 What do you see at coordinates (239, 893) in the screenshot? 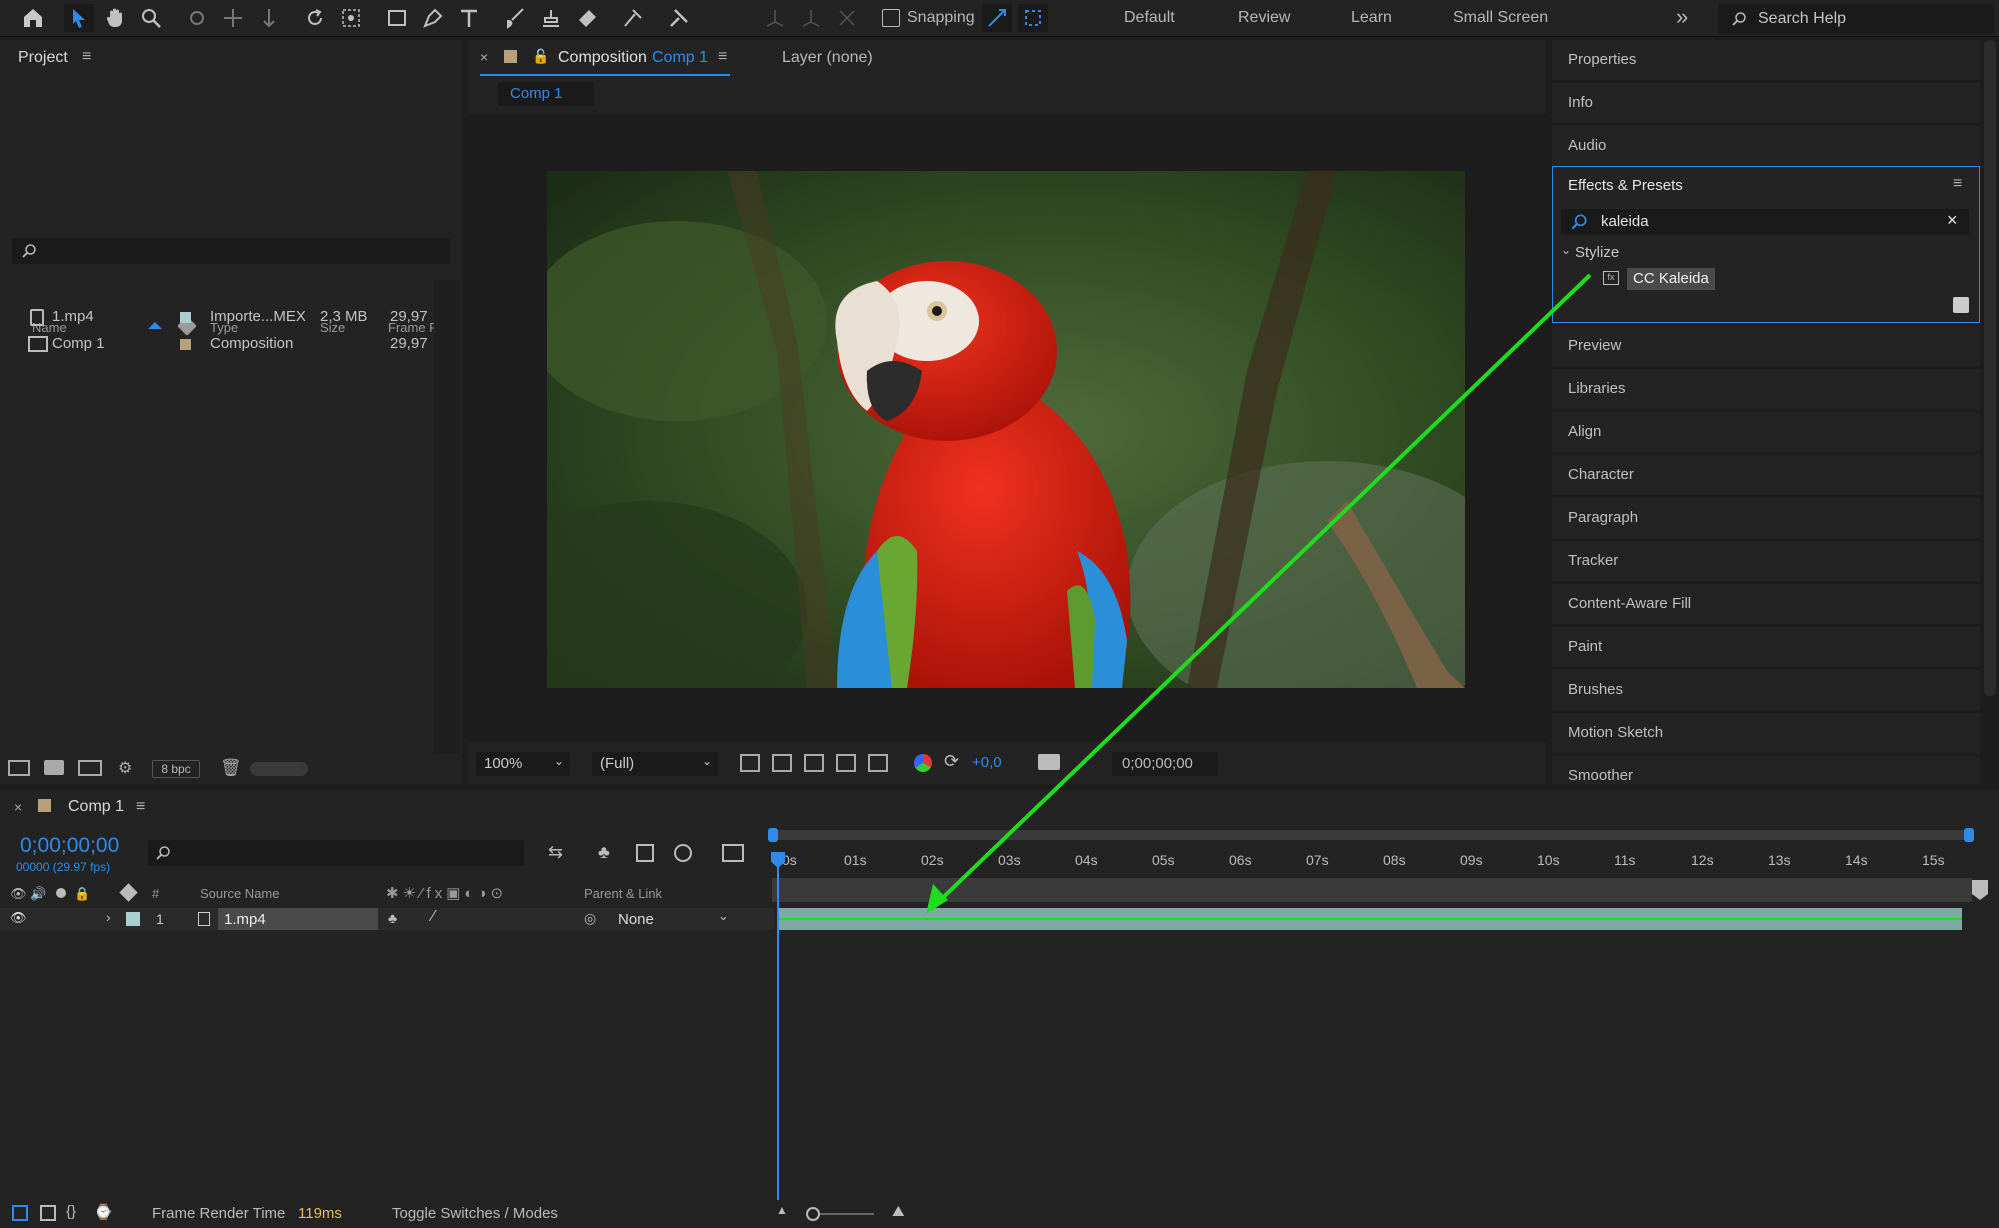
I see `col-source-name: Source Name` at bounding box center [239, 893].